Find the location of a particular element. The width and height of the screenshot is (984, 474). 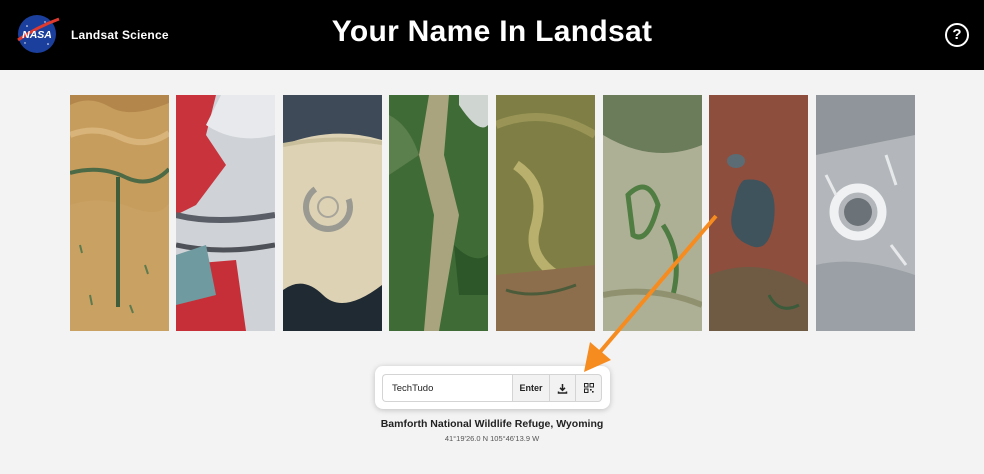

tile-red-lake is located at coordinates (758, 213).